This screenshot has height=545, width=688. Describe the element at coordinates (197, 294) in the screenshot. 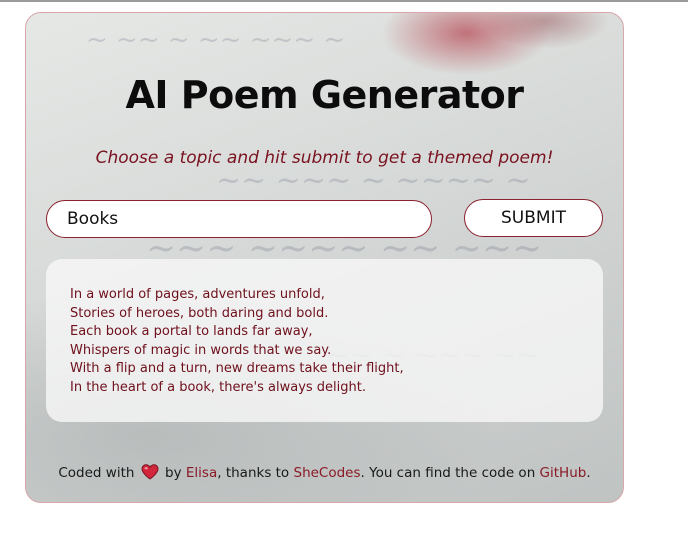

I see `poem-line: In a world of pages, adventures unfold,` at that location.